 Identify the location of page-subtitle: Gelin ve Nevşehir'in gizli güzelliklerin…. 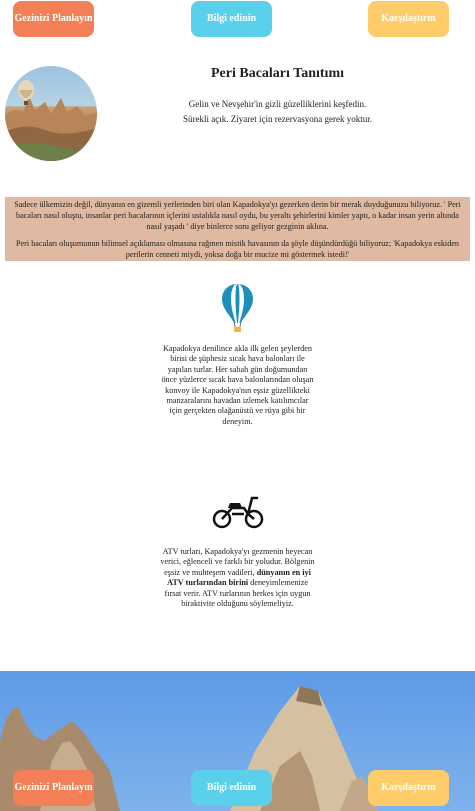
(277, 112).